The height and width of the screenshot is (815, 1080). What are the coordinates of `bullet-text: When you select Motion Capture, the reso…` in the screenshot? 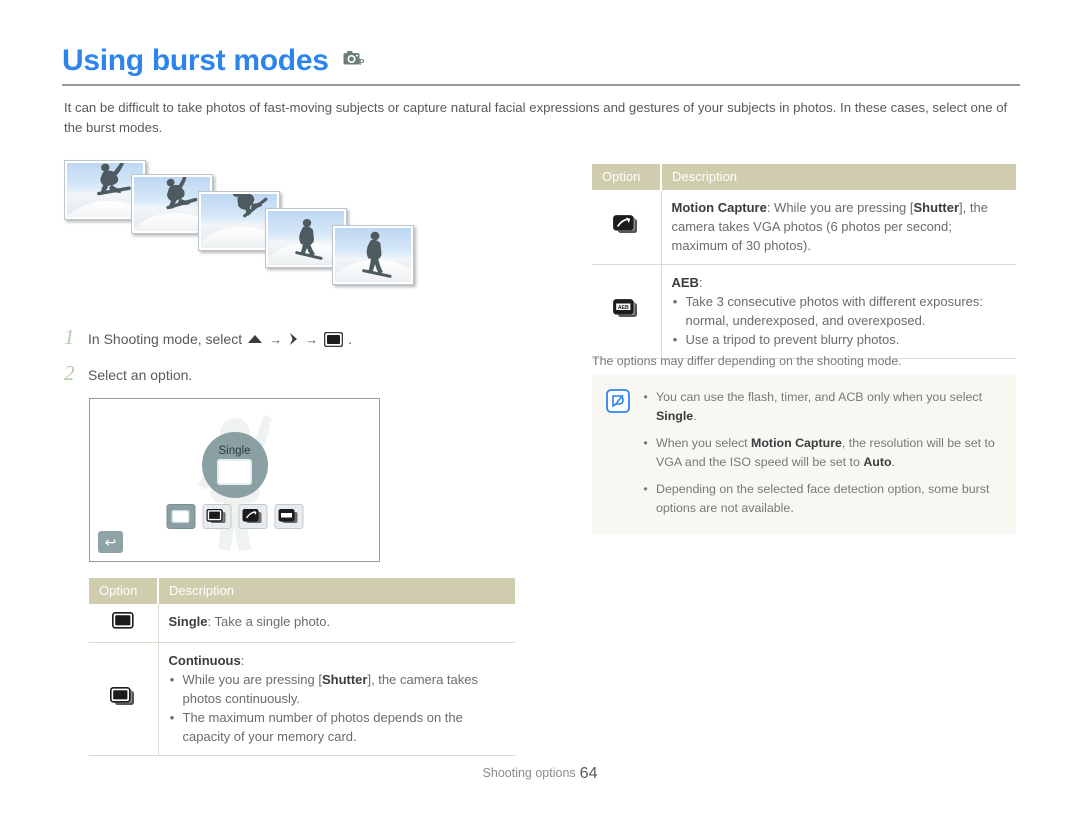 It's located at (825, 452).